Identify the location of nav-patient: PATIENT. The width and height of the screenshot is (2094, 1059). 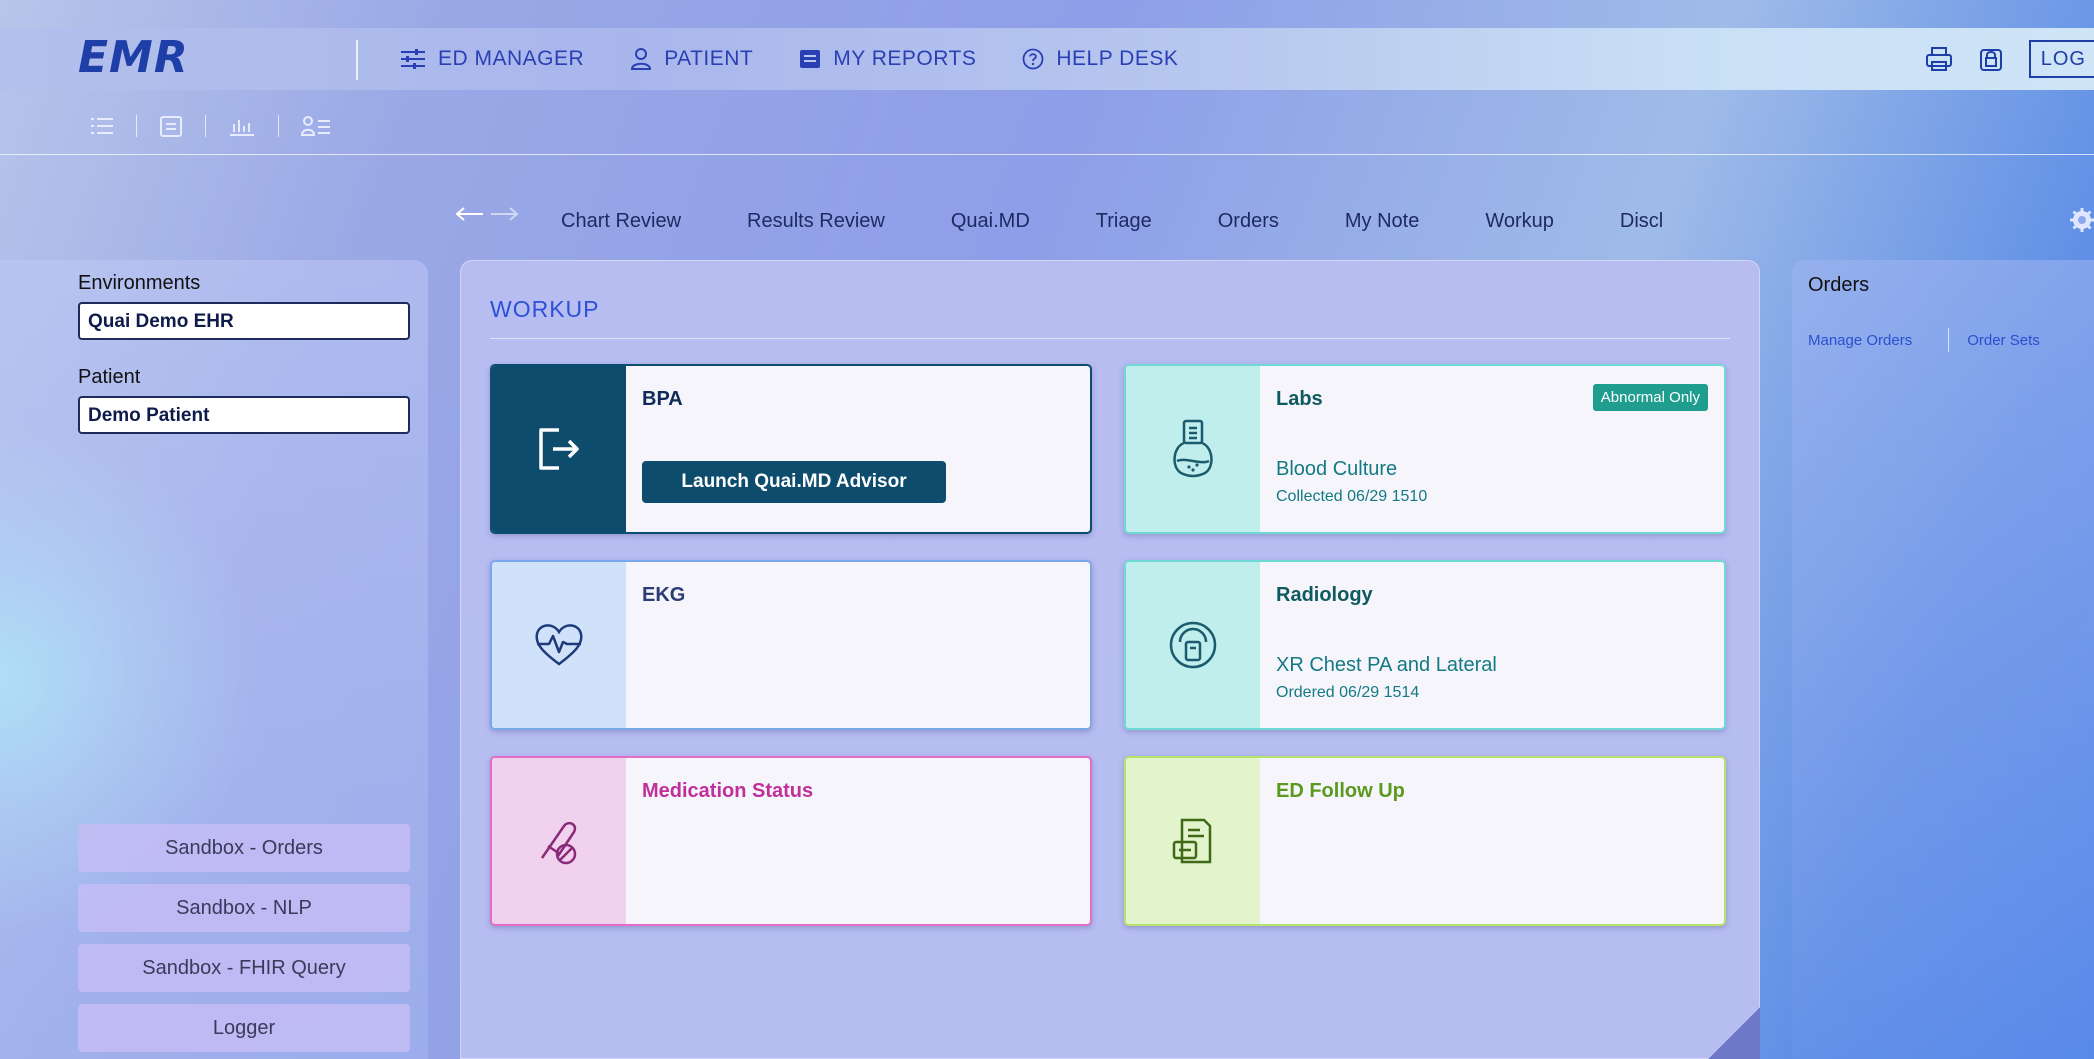
(691, 59).